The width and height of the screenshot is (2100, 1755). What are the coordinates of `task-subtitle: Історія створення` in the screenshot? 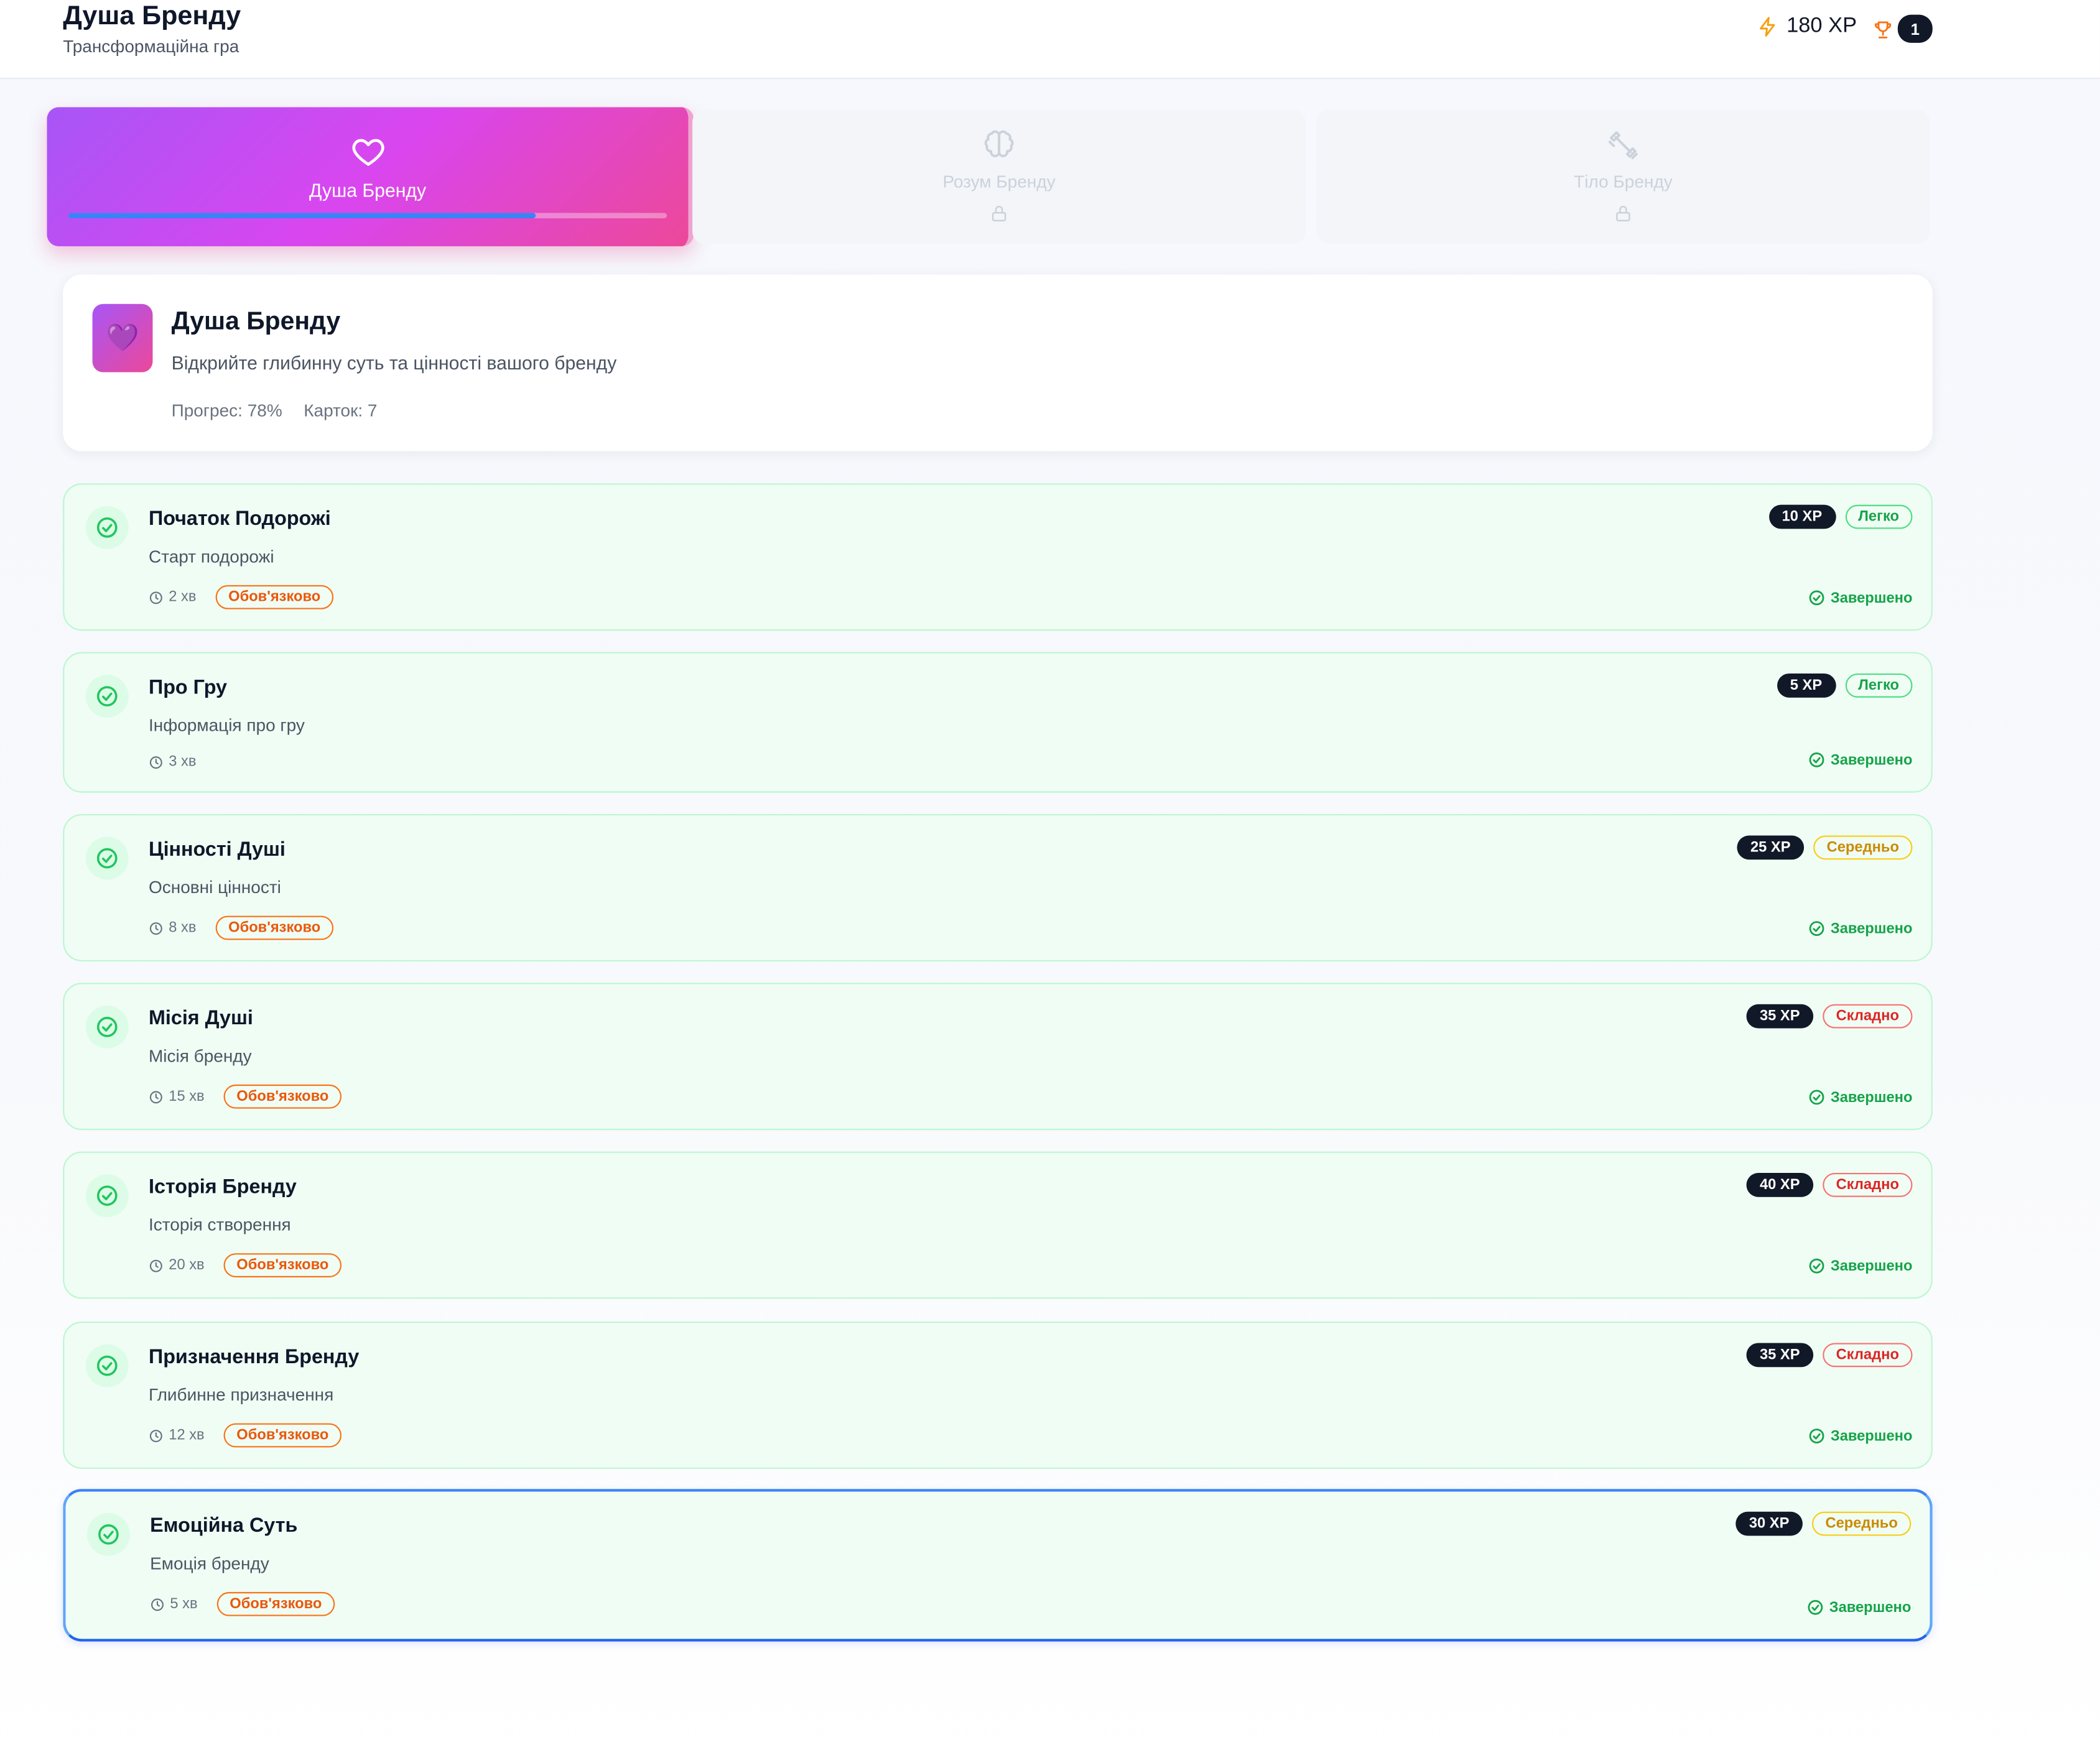 It's located at (220, 1224).